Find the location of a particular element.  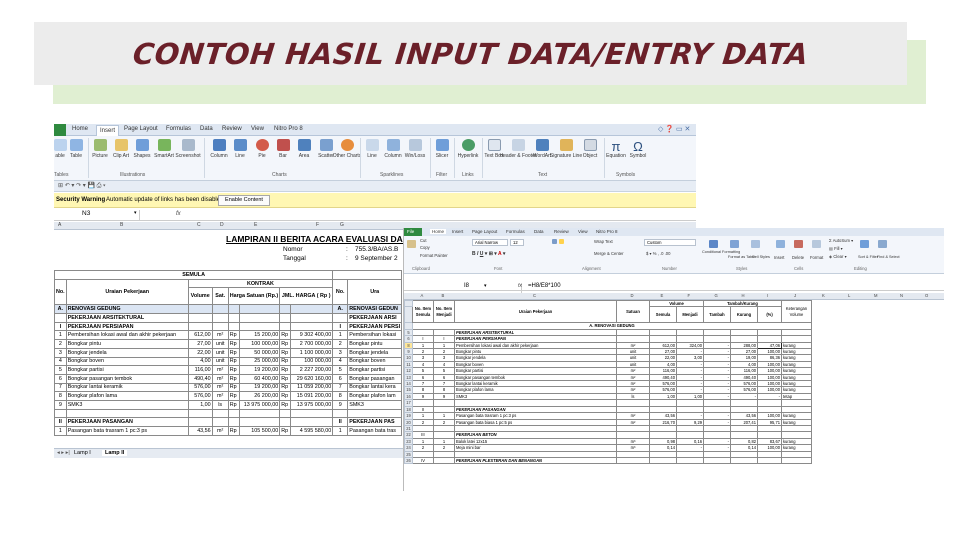

cell-no: 2 is located at coordinates (60, 344).